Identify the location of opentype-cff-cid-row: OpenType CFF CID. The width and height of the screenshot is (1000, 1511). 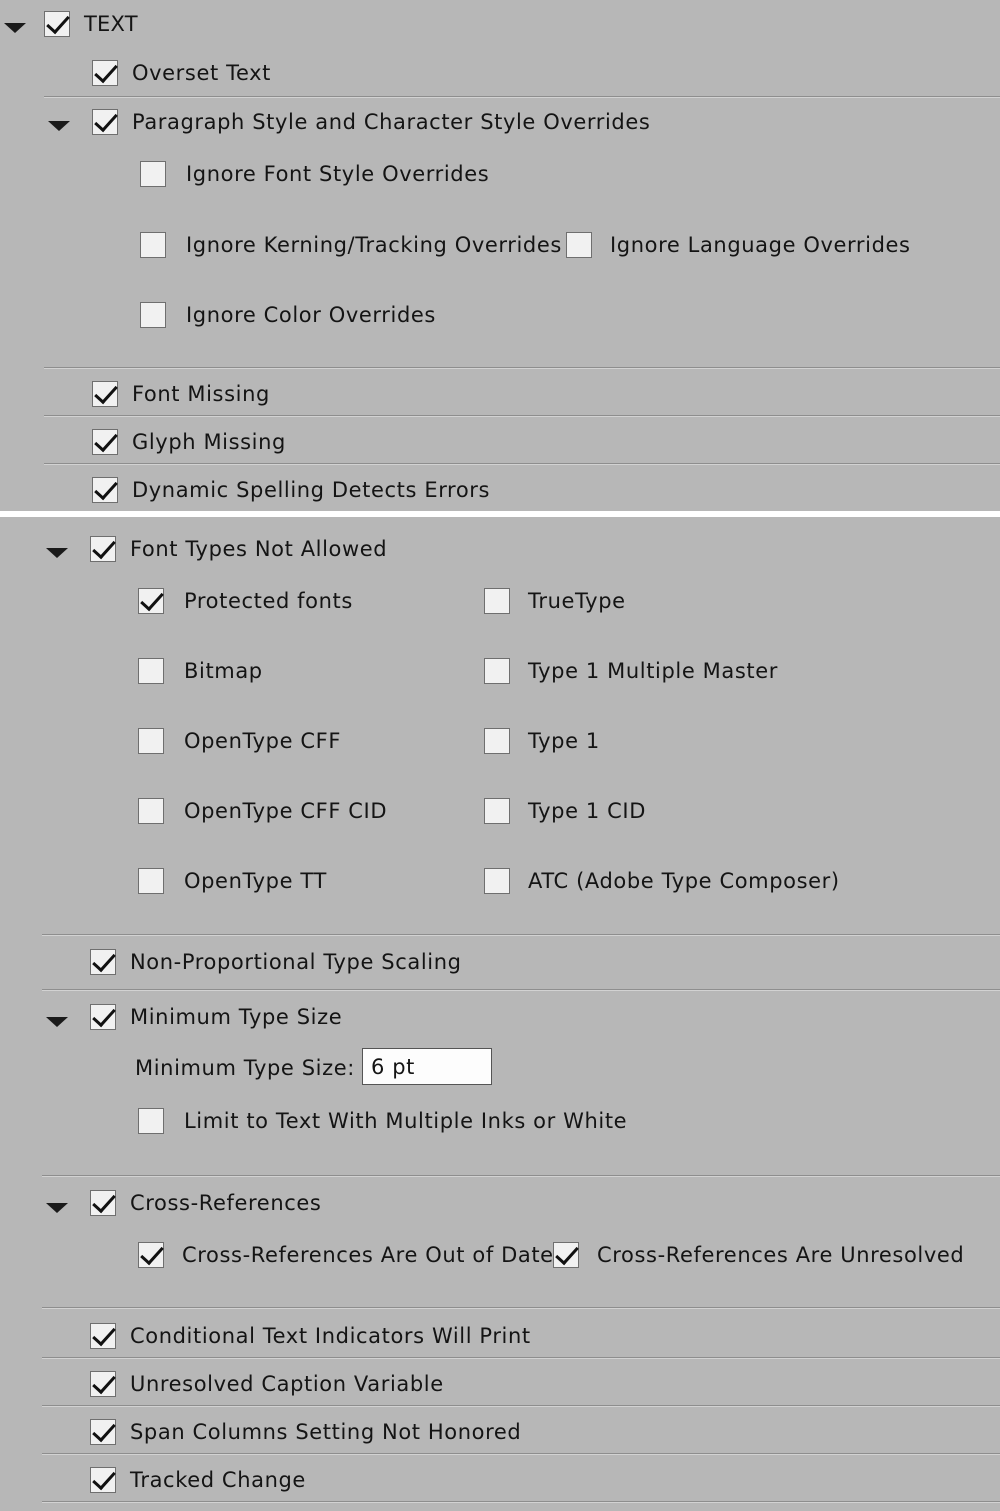
(262, 811).